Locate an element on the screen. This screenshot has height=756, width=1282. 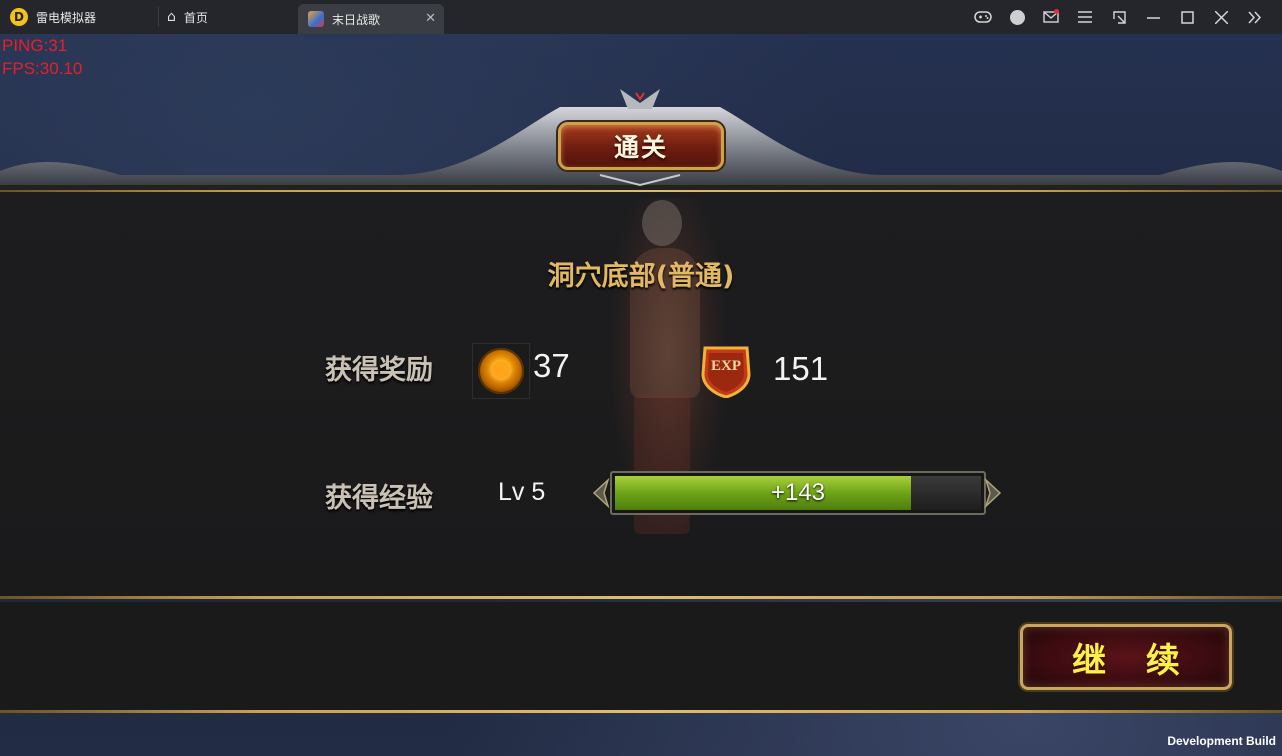
gold-coin-slot is located at coordinates (501, 371).